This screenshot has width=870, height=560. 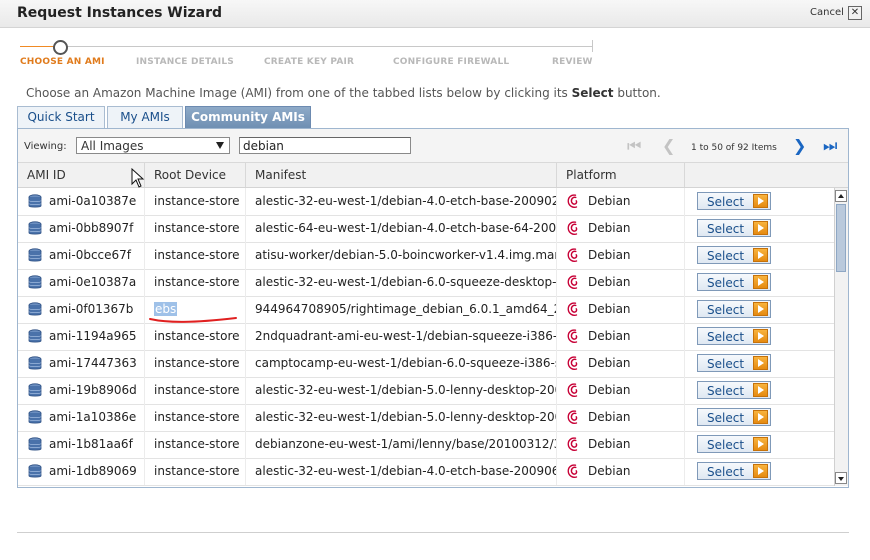 What do you see at coordinates (433, 532) in the screenshot?
I see `footer-divider` at bounding box center [433, 532].